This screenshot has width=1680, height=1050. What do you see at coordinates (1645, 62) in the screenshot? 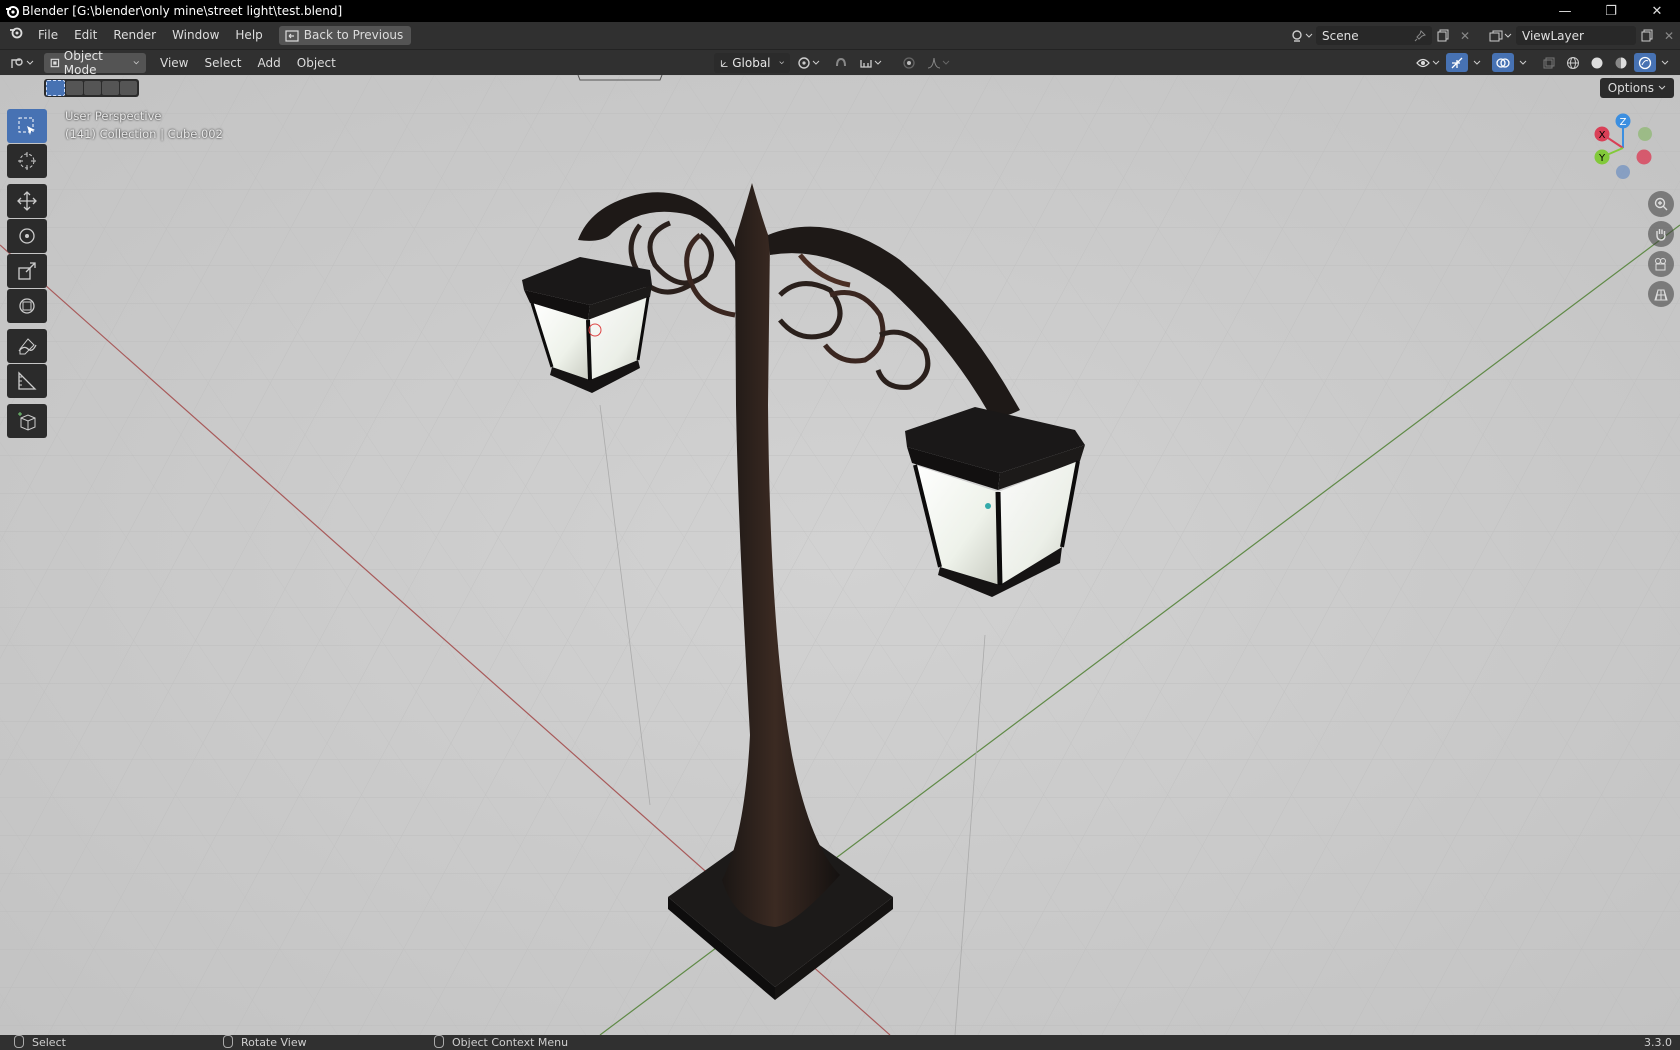
I see `shading-rendered-icon` at bounding box center [1645, 62].